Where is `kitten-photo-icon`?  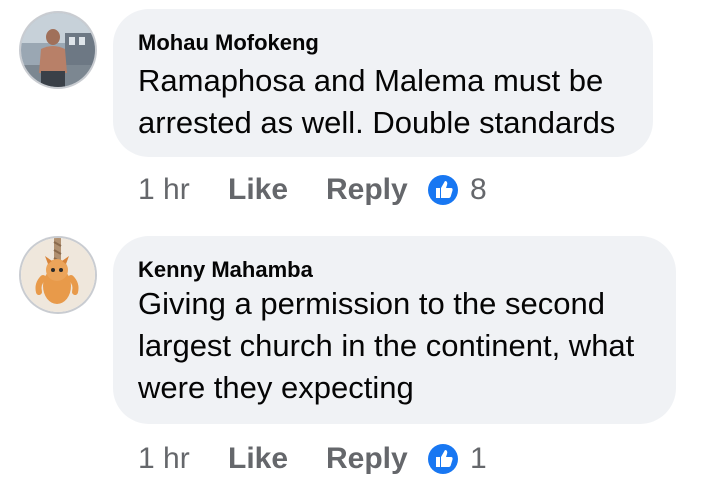 kitten-photo-icon is located at coordinates (58, 275).